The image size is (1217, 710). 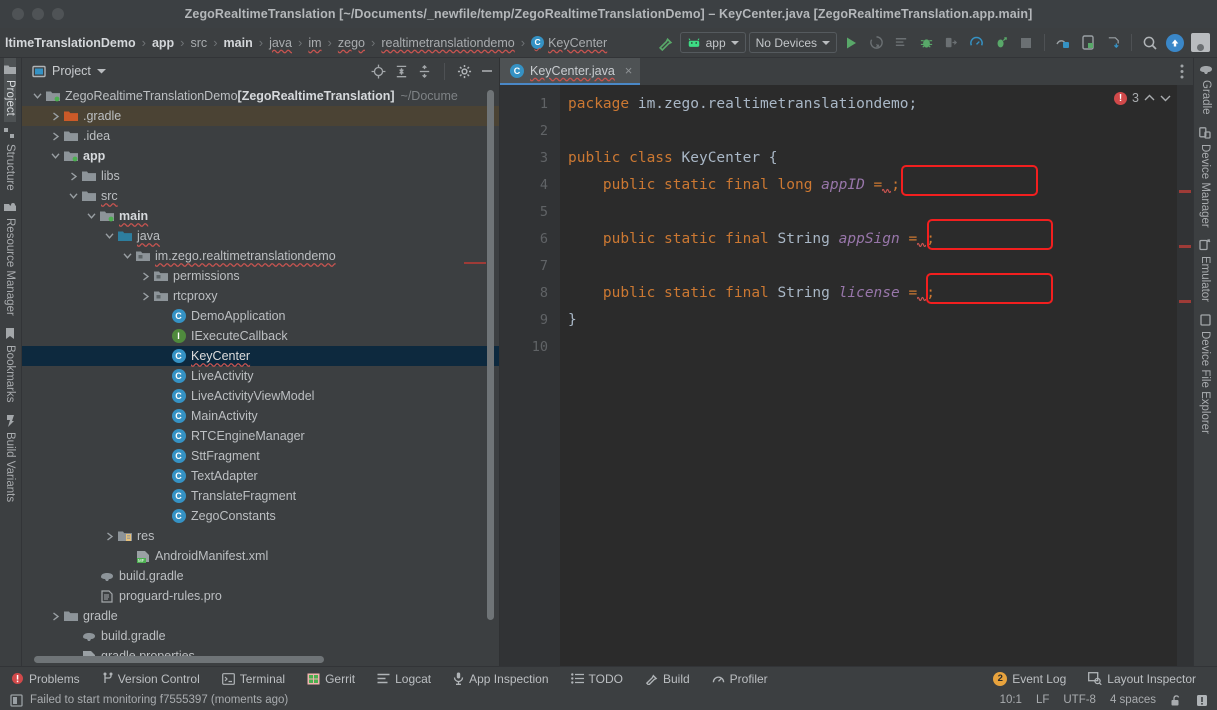 I want to click on tree-row-.idea: .idea, so click(x=261, y=136).